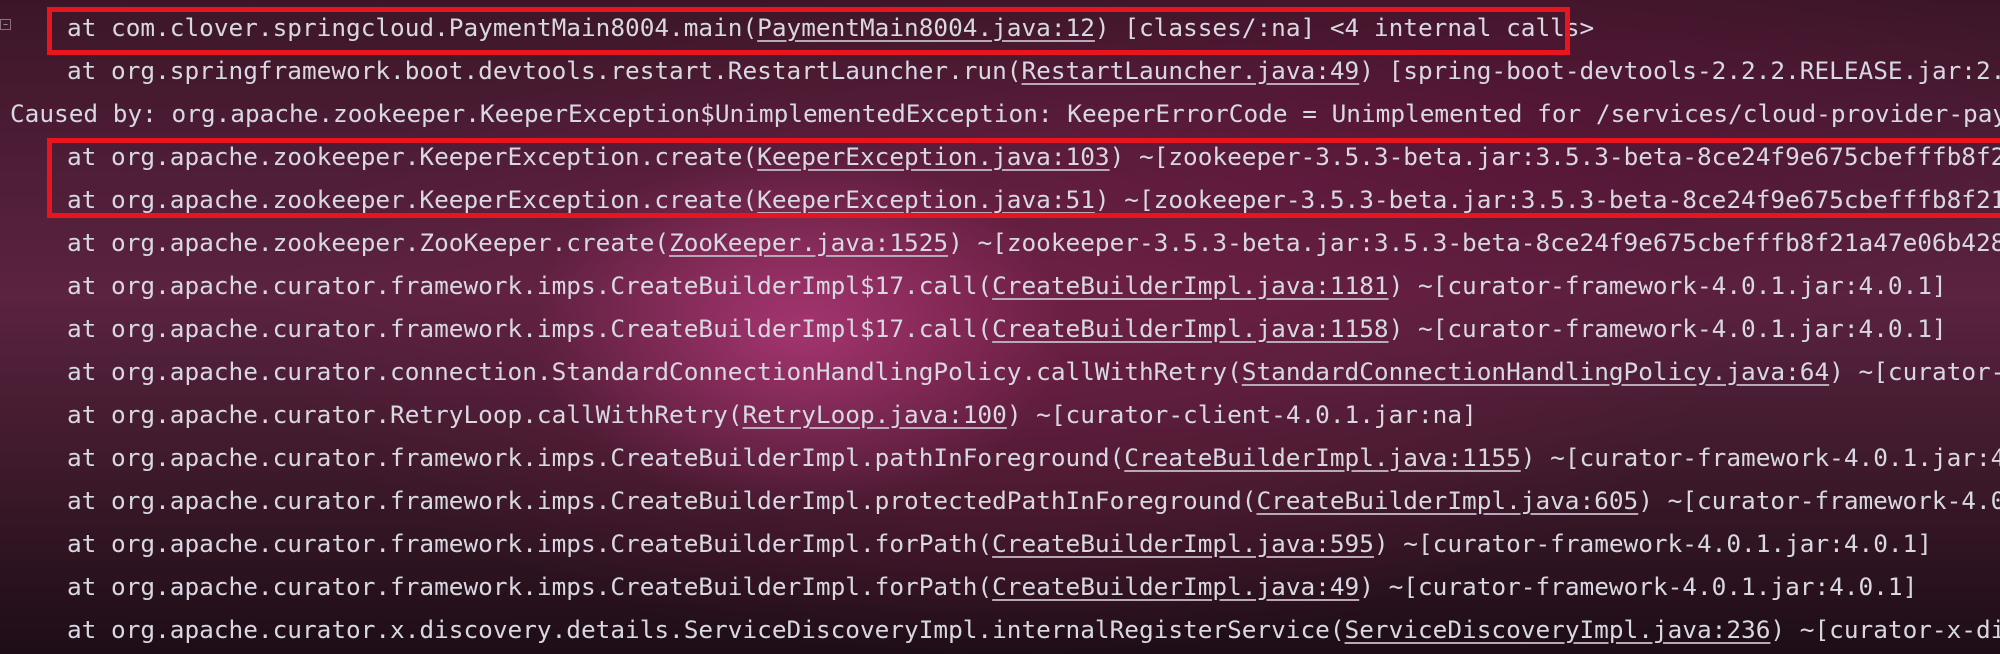 The image size is (2000, 654). What do you see at coordinates (1023, 178) in the screenshot?
I see `highlight-box-keeper-exception` at bounding box center [1023, 178].